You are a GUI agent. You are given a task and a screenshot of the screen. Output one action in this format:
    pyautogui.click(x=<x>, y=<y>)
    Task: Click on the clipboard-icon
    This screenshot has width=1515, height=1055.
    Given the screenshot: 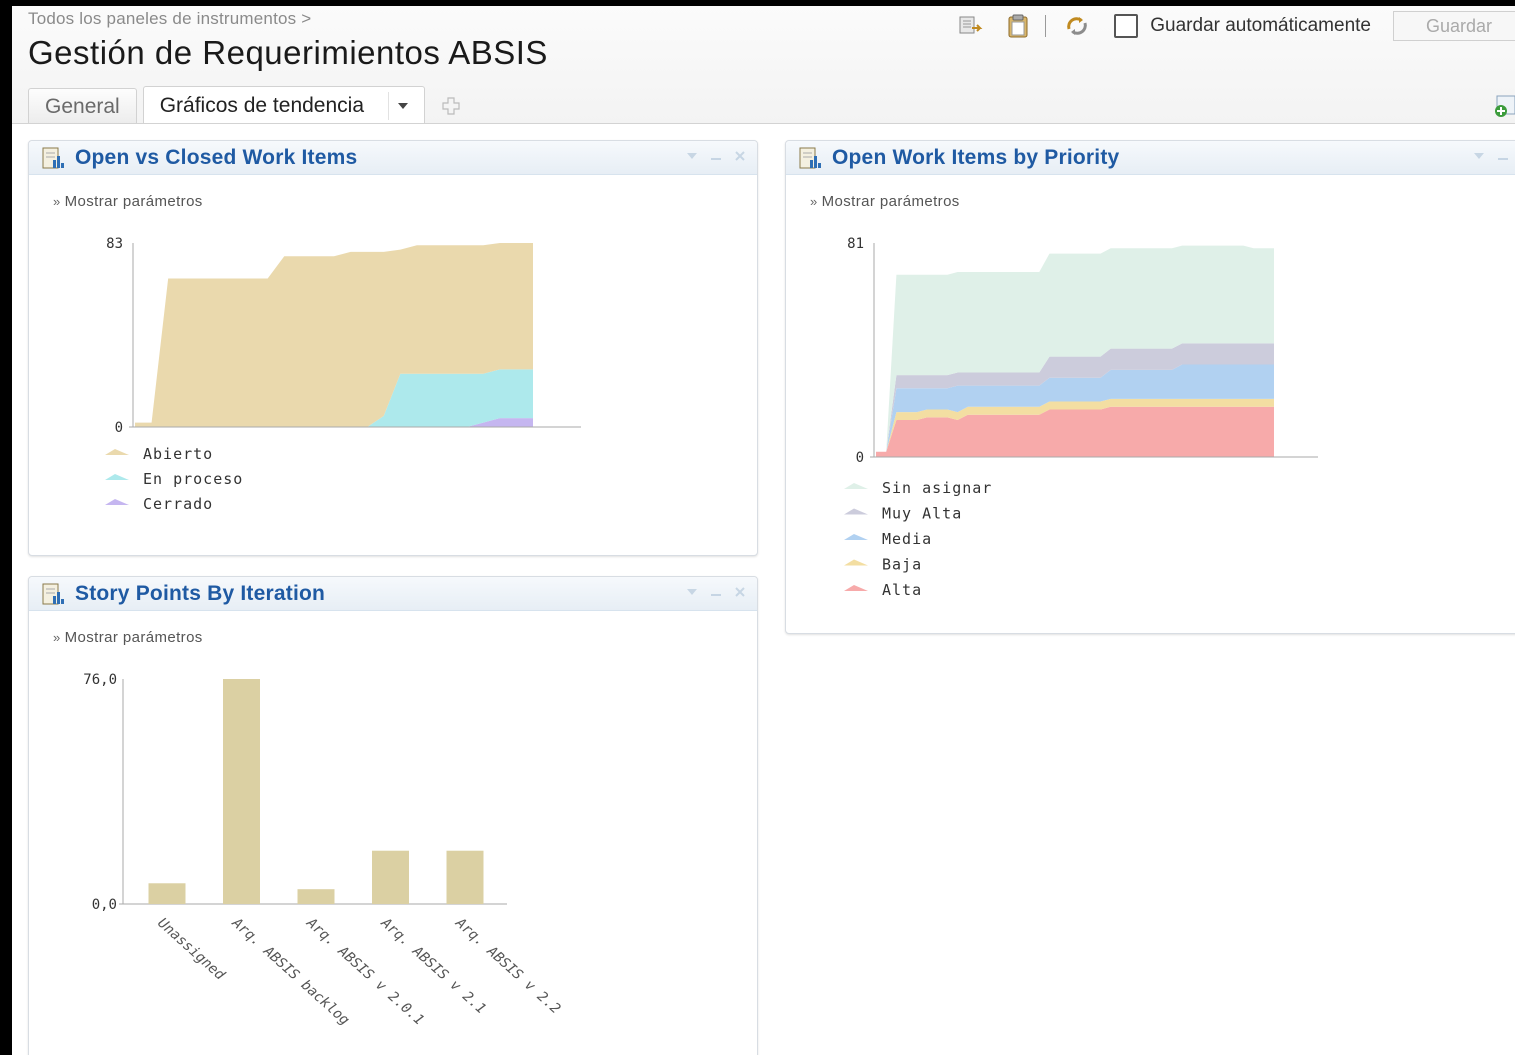 What is the action you would take?
    pyautogui.click(x=1018, y=26)
    